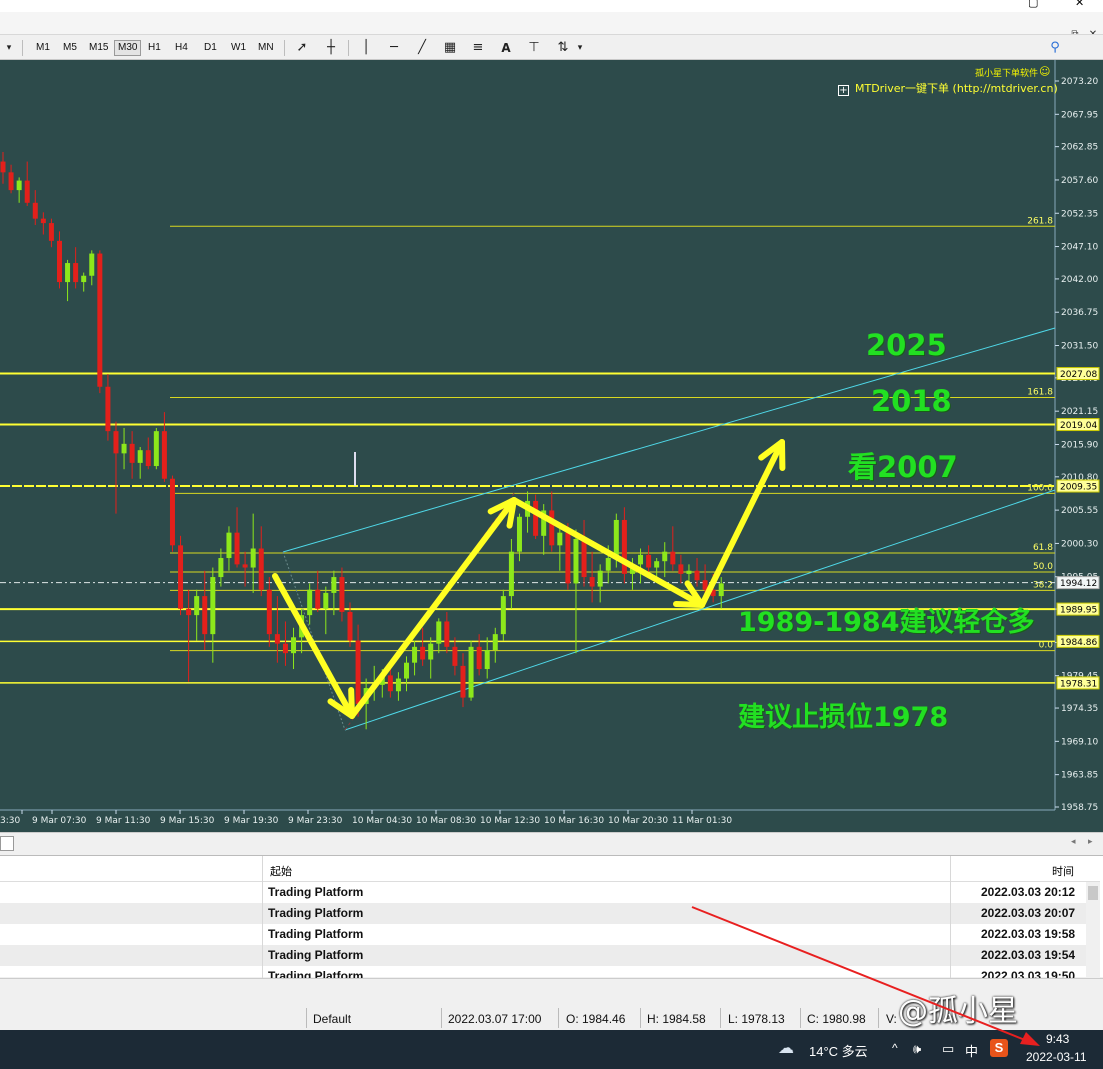 This screenshot has width=1103, height=1069. I want to click on panel-scrollbar, so click(1093, 930).